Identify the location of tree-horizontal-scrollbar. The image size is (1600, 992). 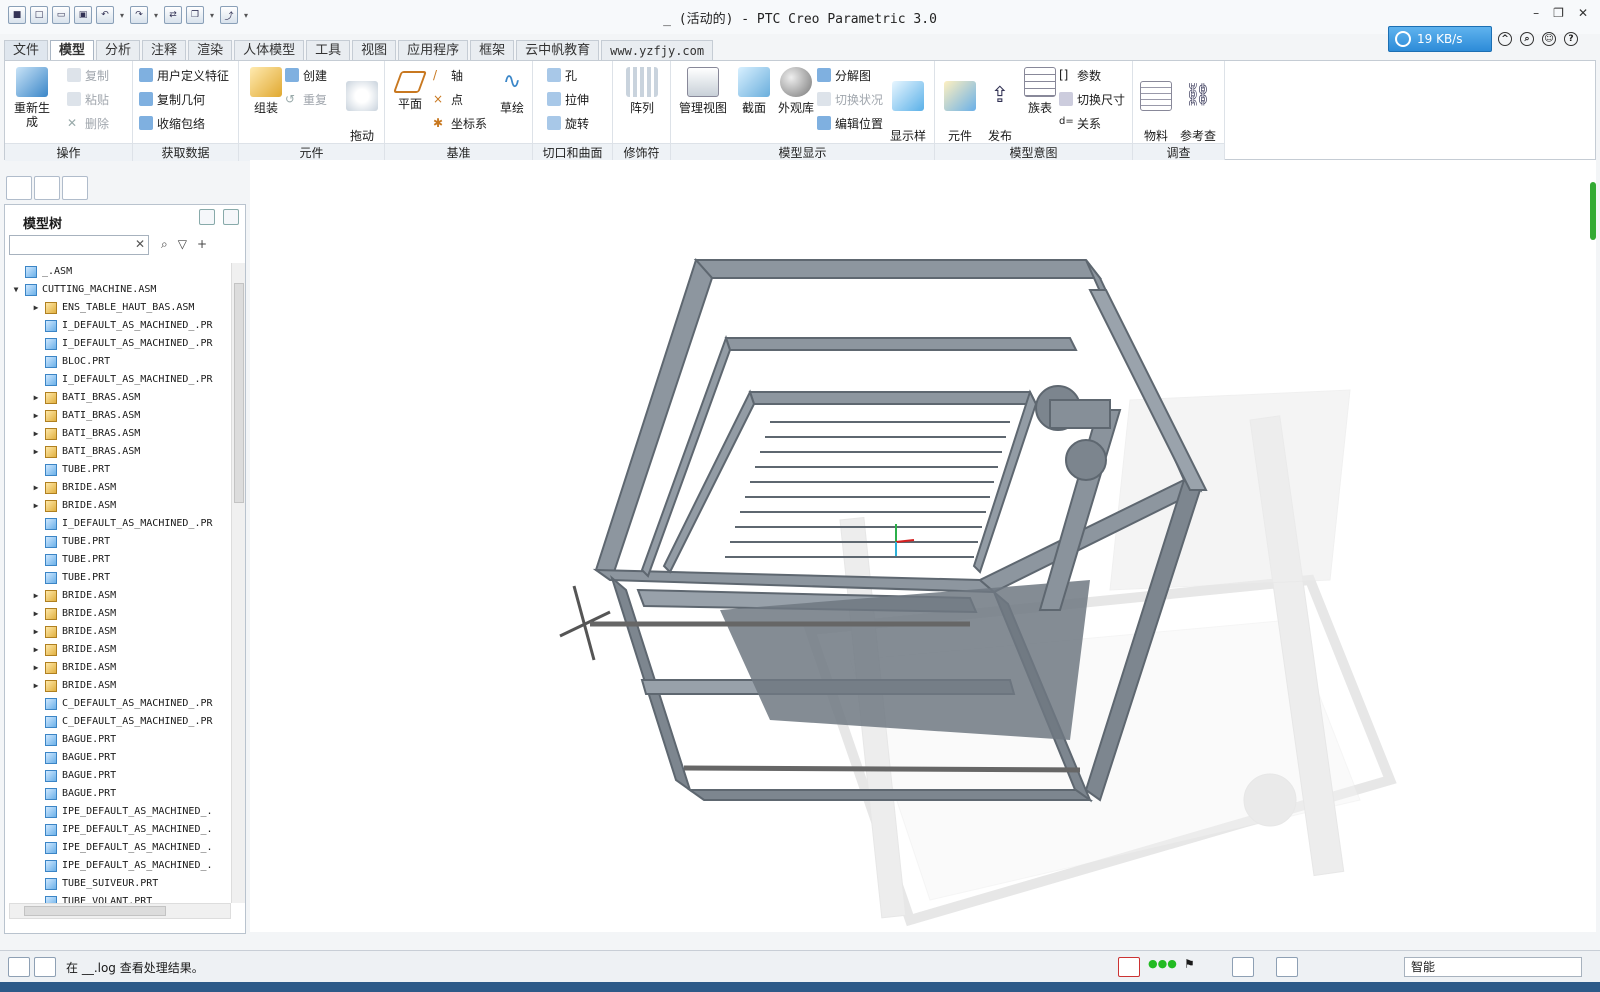
(120, 911).